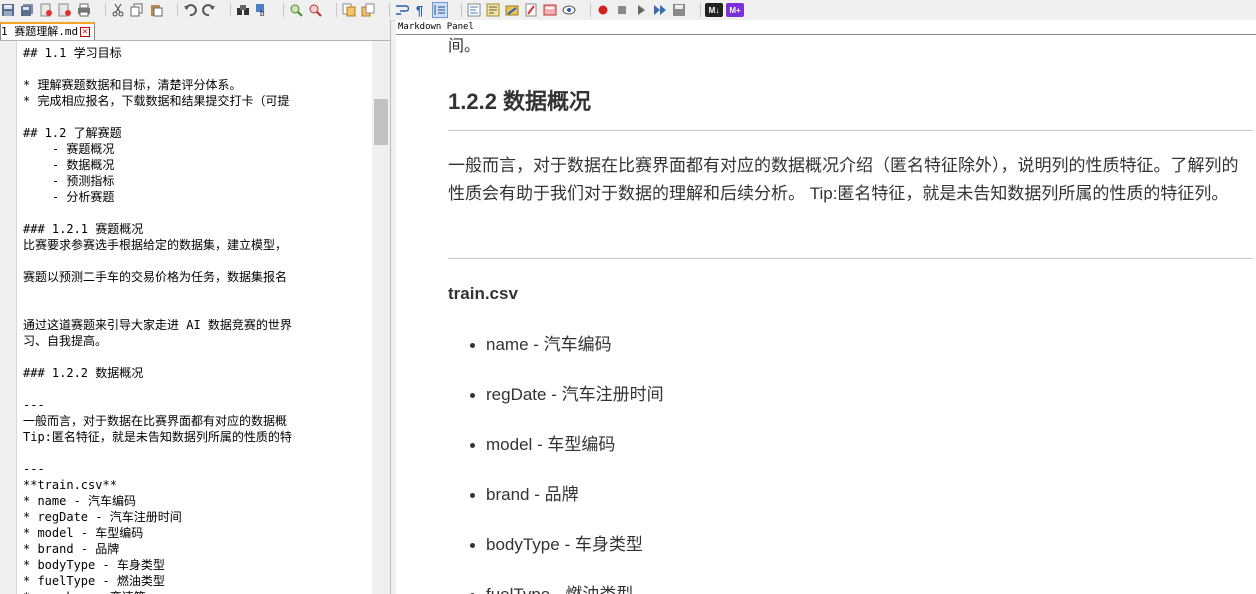 The height and width of the screenshot is (594, 1256). Describe the element at coordinates (118, 10) in the screenshot. I see `cut-icon` at that location.